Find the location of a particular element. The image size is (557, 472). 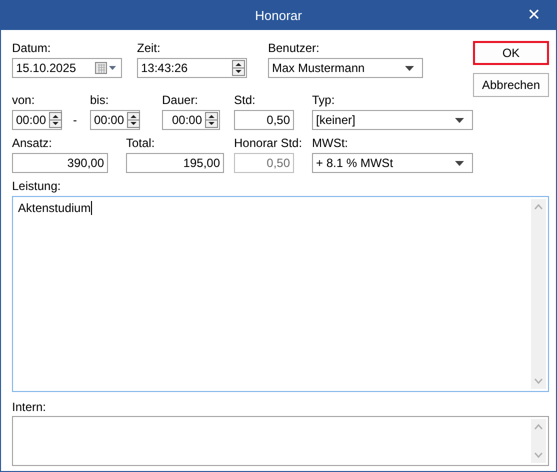

dropdown-field: + 8.1 % MWSt is located at coordinates (392, 163).